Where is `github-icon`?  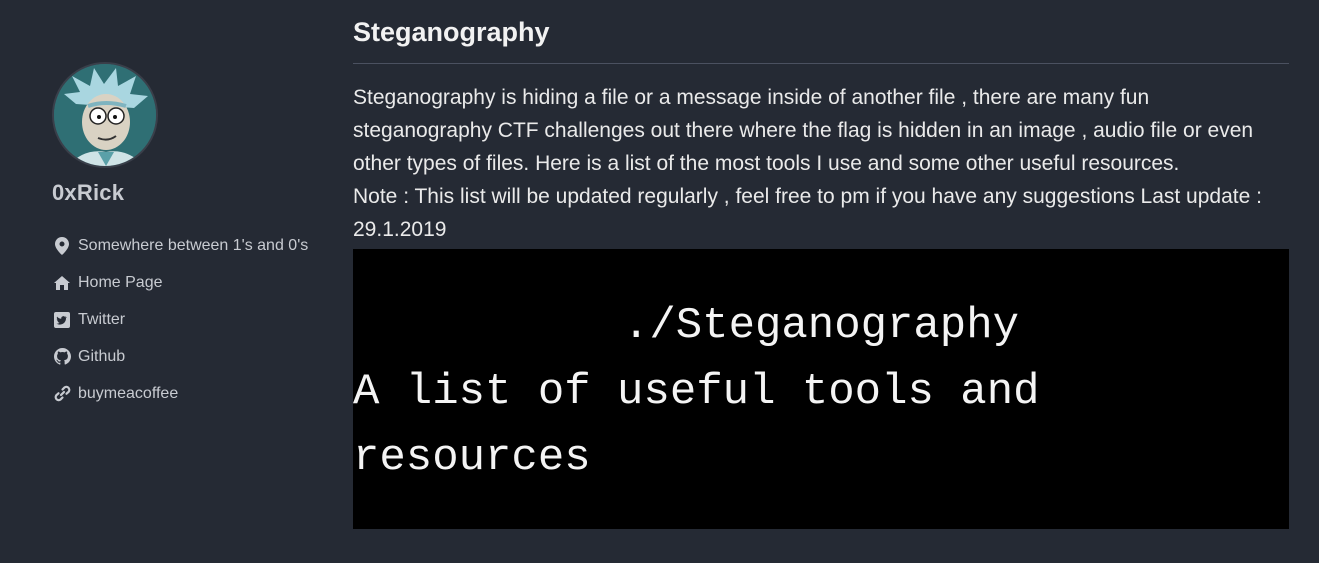
github-icon is located at coordinates (62, 357).